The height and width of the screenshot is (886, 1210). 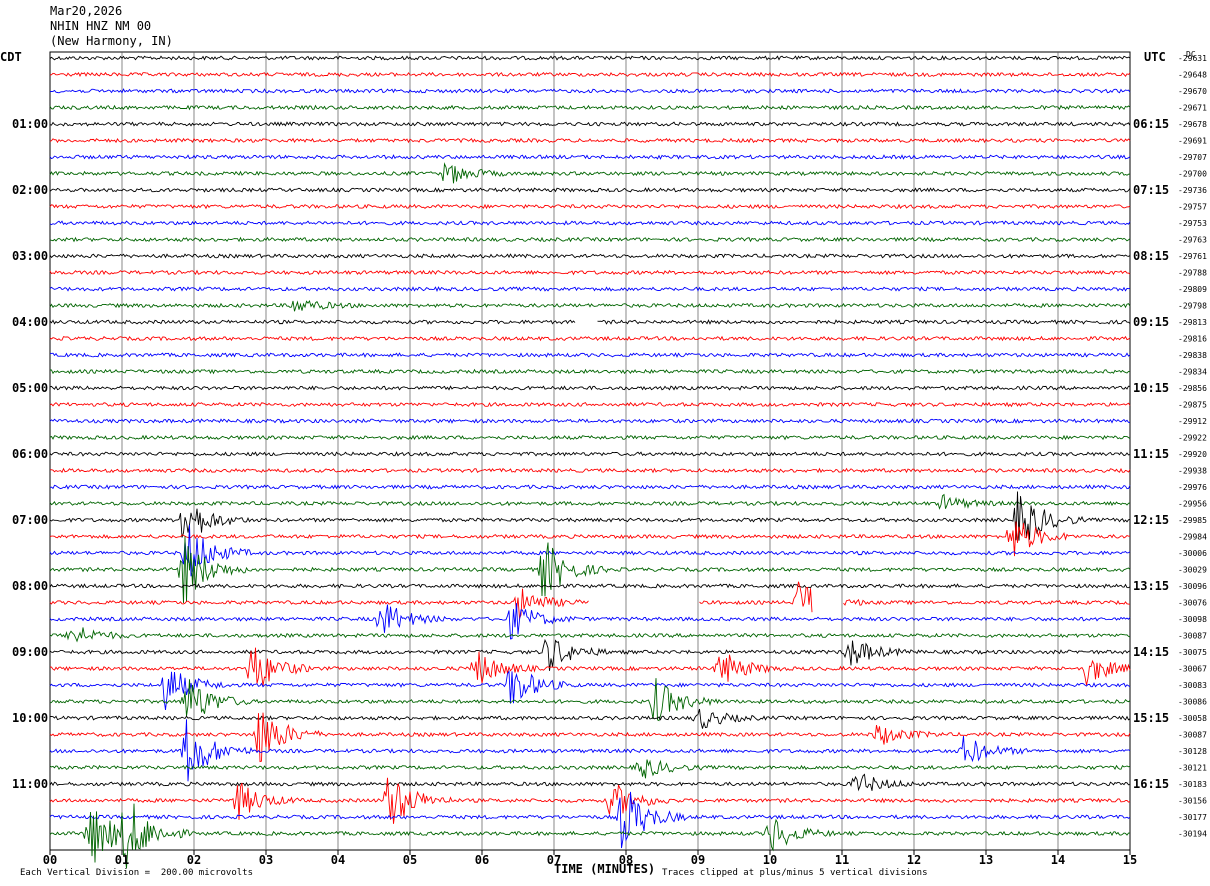 I want to click on x-tick-label: 04, so click(x=338, y=860).